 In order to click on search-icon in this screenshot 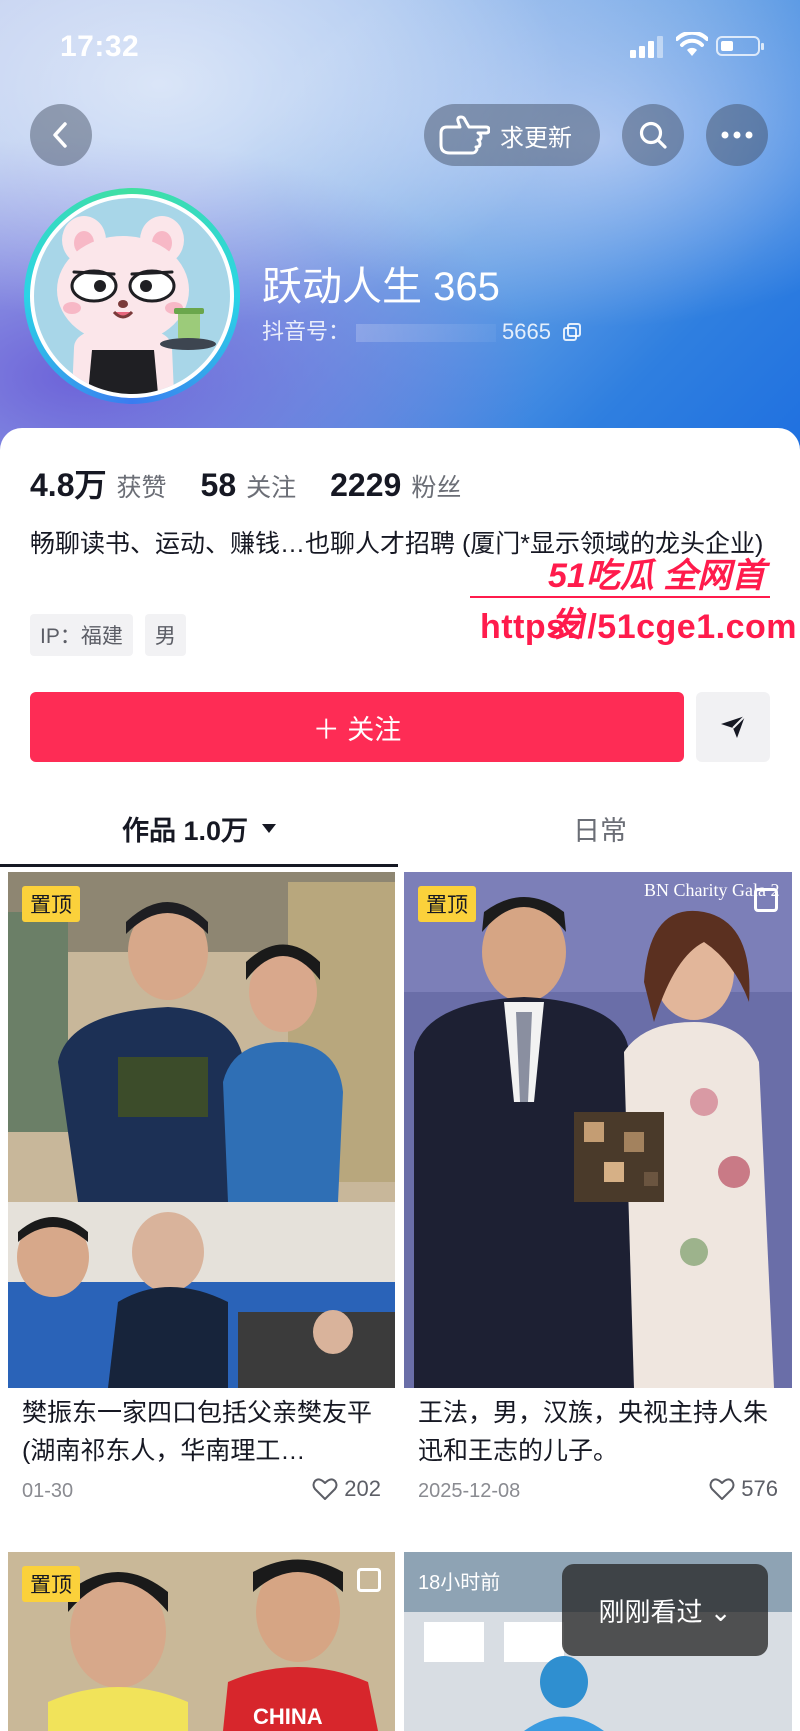, I will do `click(653, 135)`.